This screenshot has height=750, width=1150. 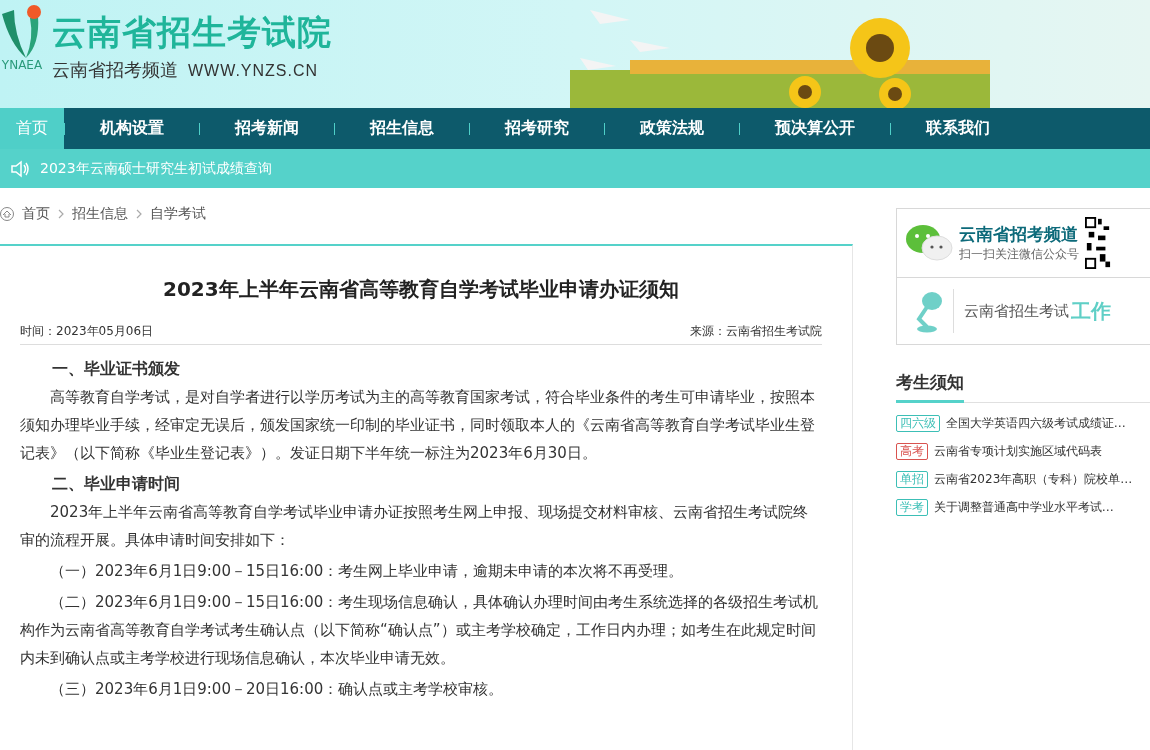 What do you see at coordinates (911, 479) in the screenshot?
I see `category-tag: 单招` at bounding box center [911, 479].